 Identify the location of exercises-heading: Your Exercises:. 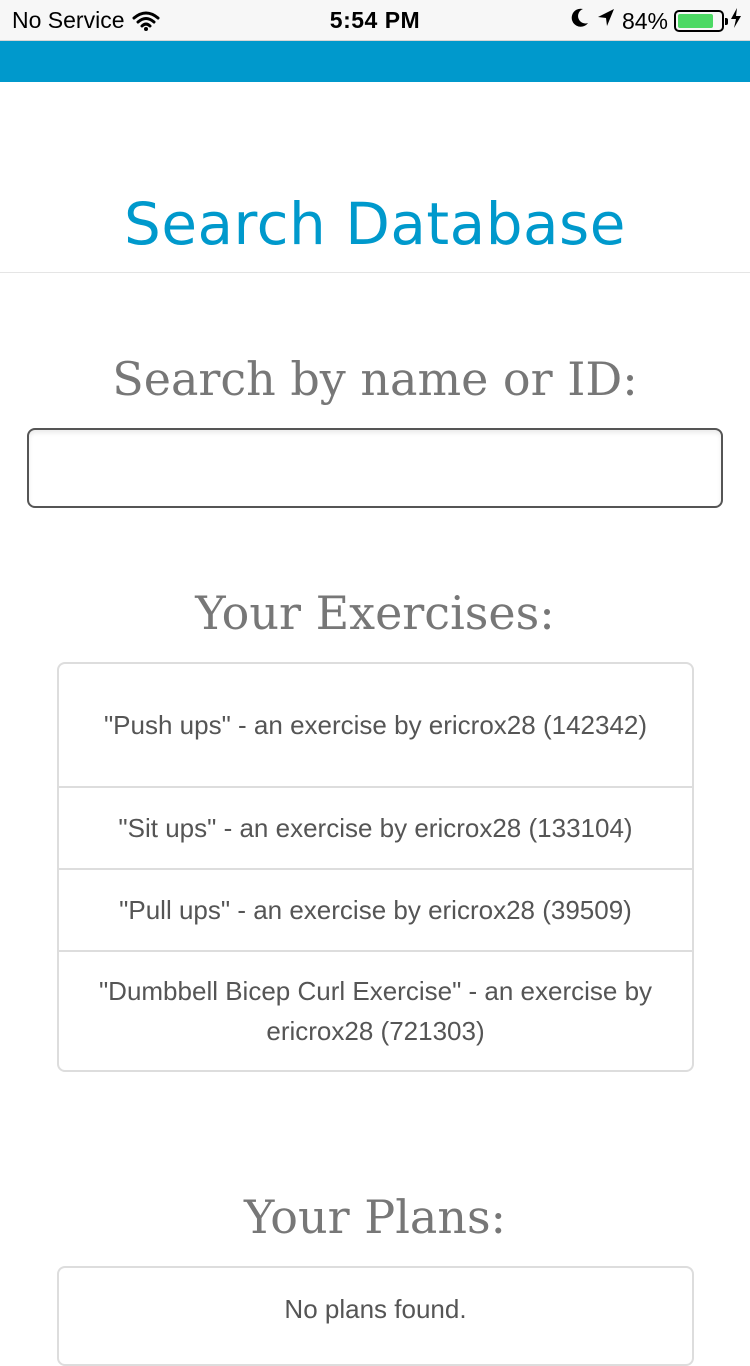
(375, 613).